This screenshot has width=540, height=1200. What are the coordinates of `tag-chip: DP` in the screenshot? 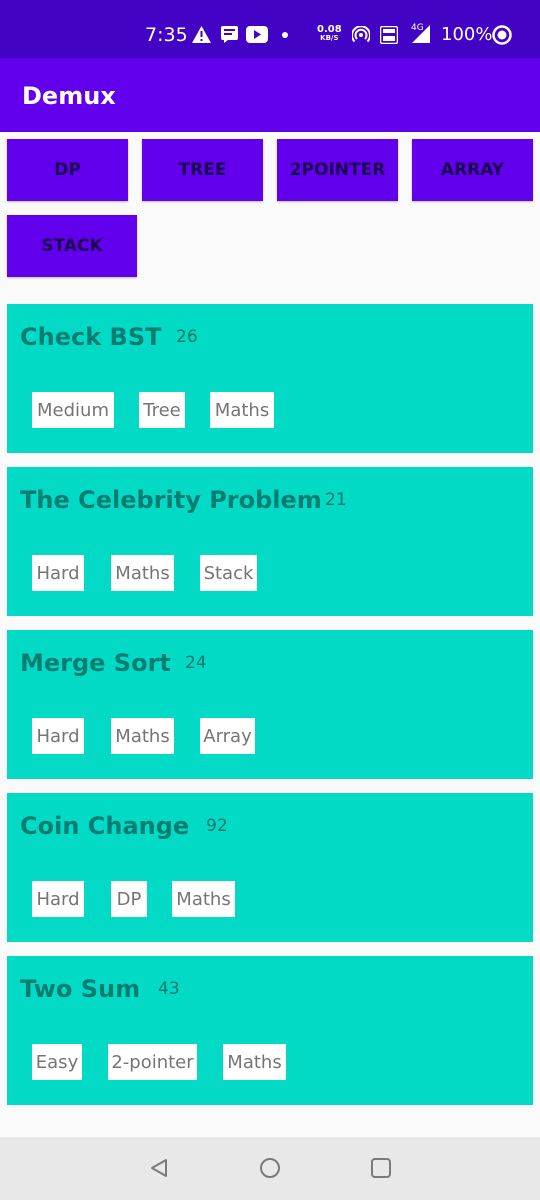 It's located at (129, 899).